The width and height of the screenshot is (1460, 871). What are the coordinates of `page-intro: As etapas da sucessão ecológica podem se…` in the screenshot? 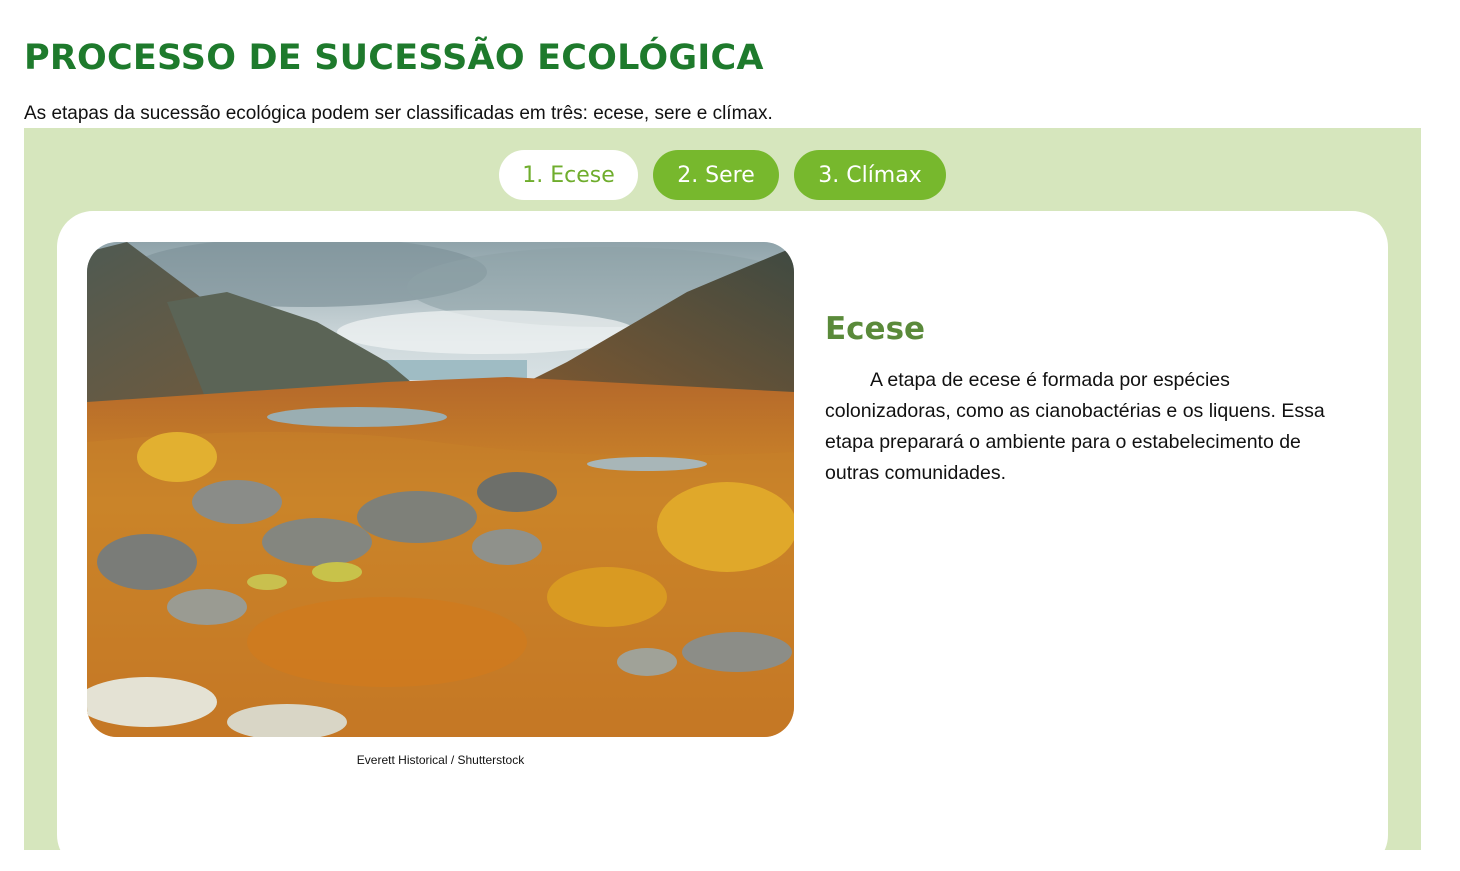 It's located at (398, 113).